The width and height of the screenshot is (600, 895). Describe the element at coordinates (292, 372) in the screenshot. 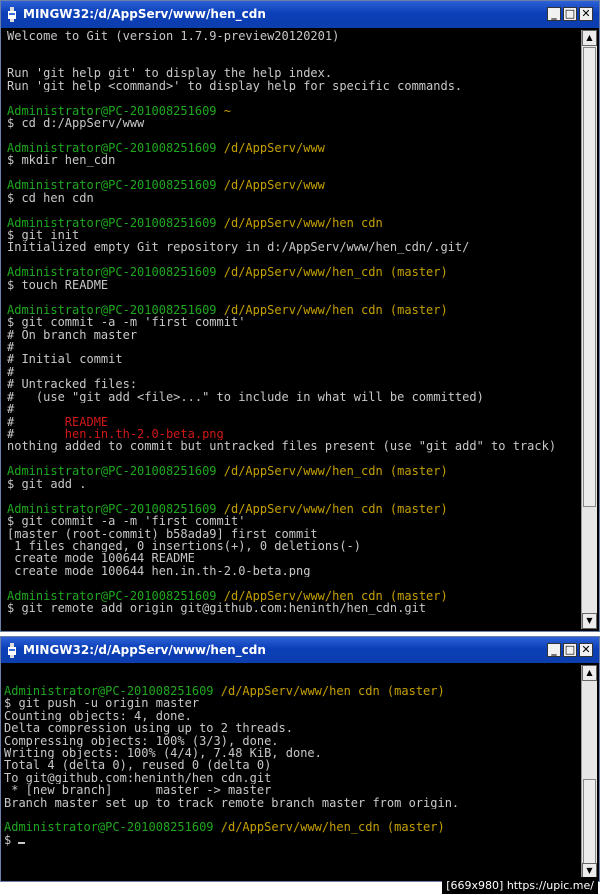

I see `terminal-line: #` at that location.